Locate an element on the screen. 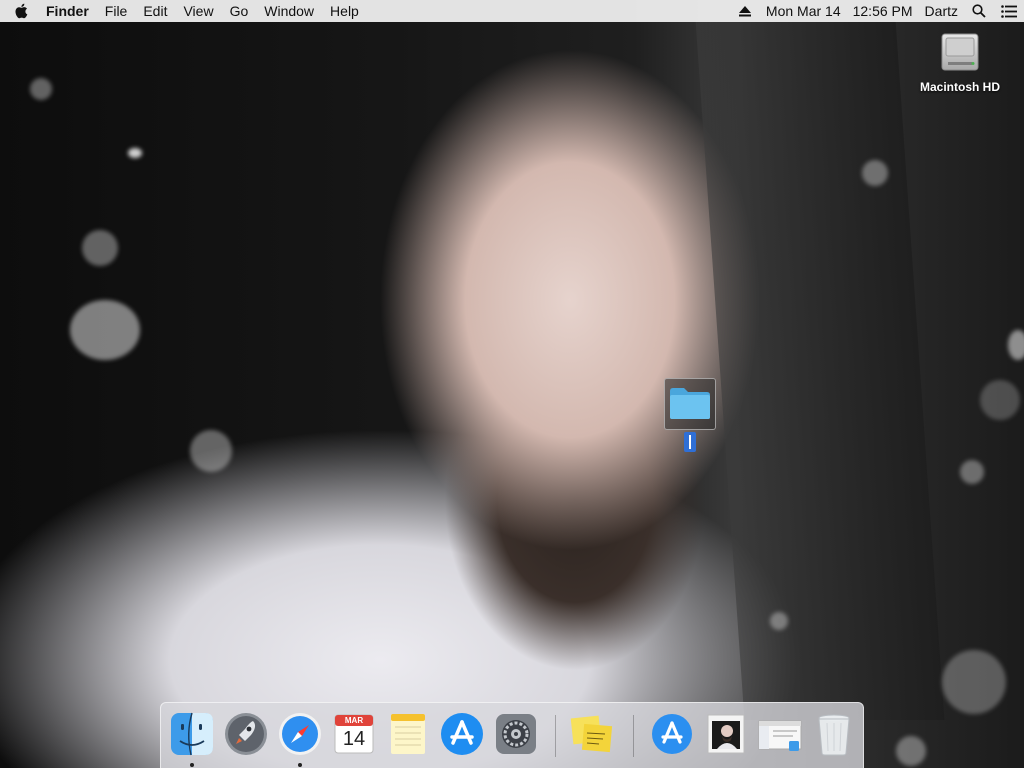 This screenshot has height=768, width=1024. folder-icon is located at coordinates (690, 404).